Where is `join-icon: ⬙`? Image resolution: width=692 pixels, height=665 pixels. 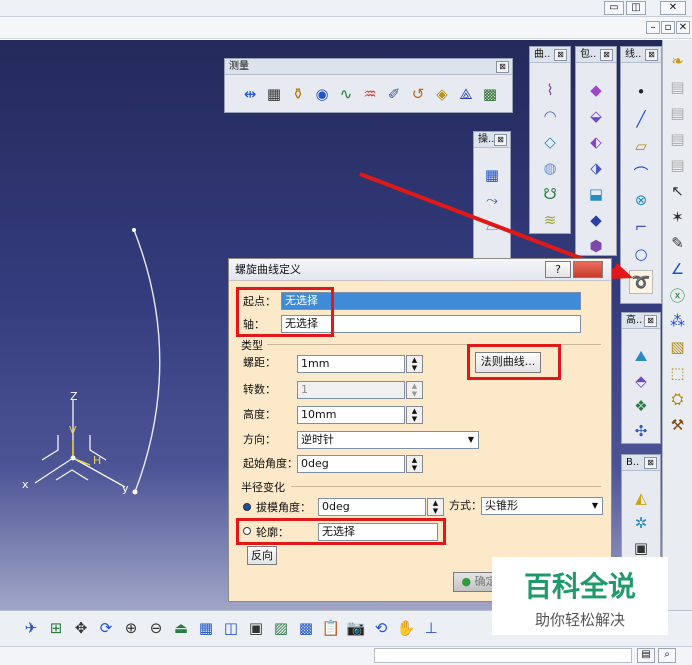
join-icon: ⬙ is located at coordinates (596, 116).